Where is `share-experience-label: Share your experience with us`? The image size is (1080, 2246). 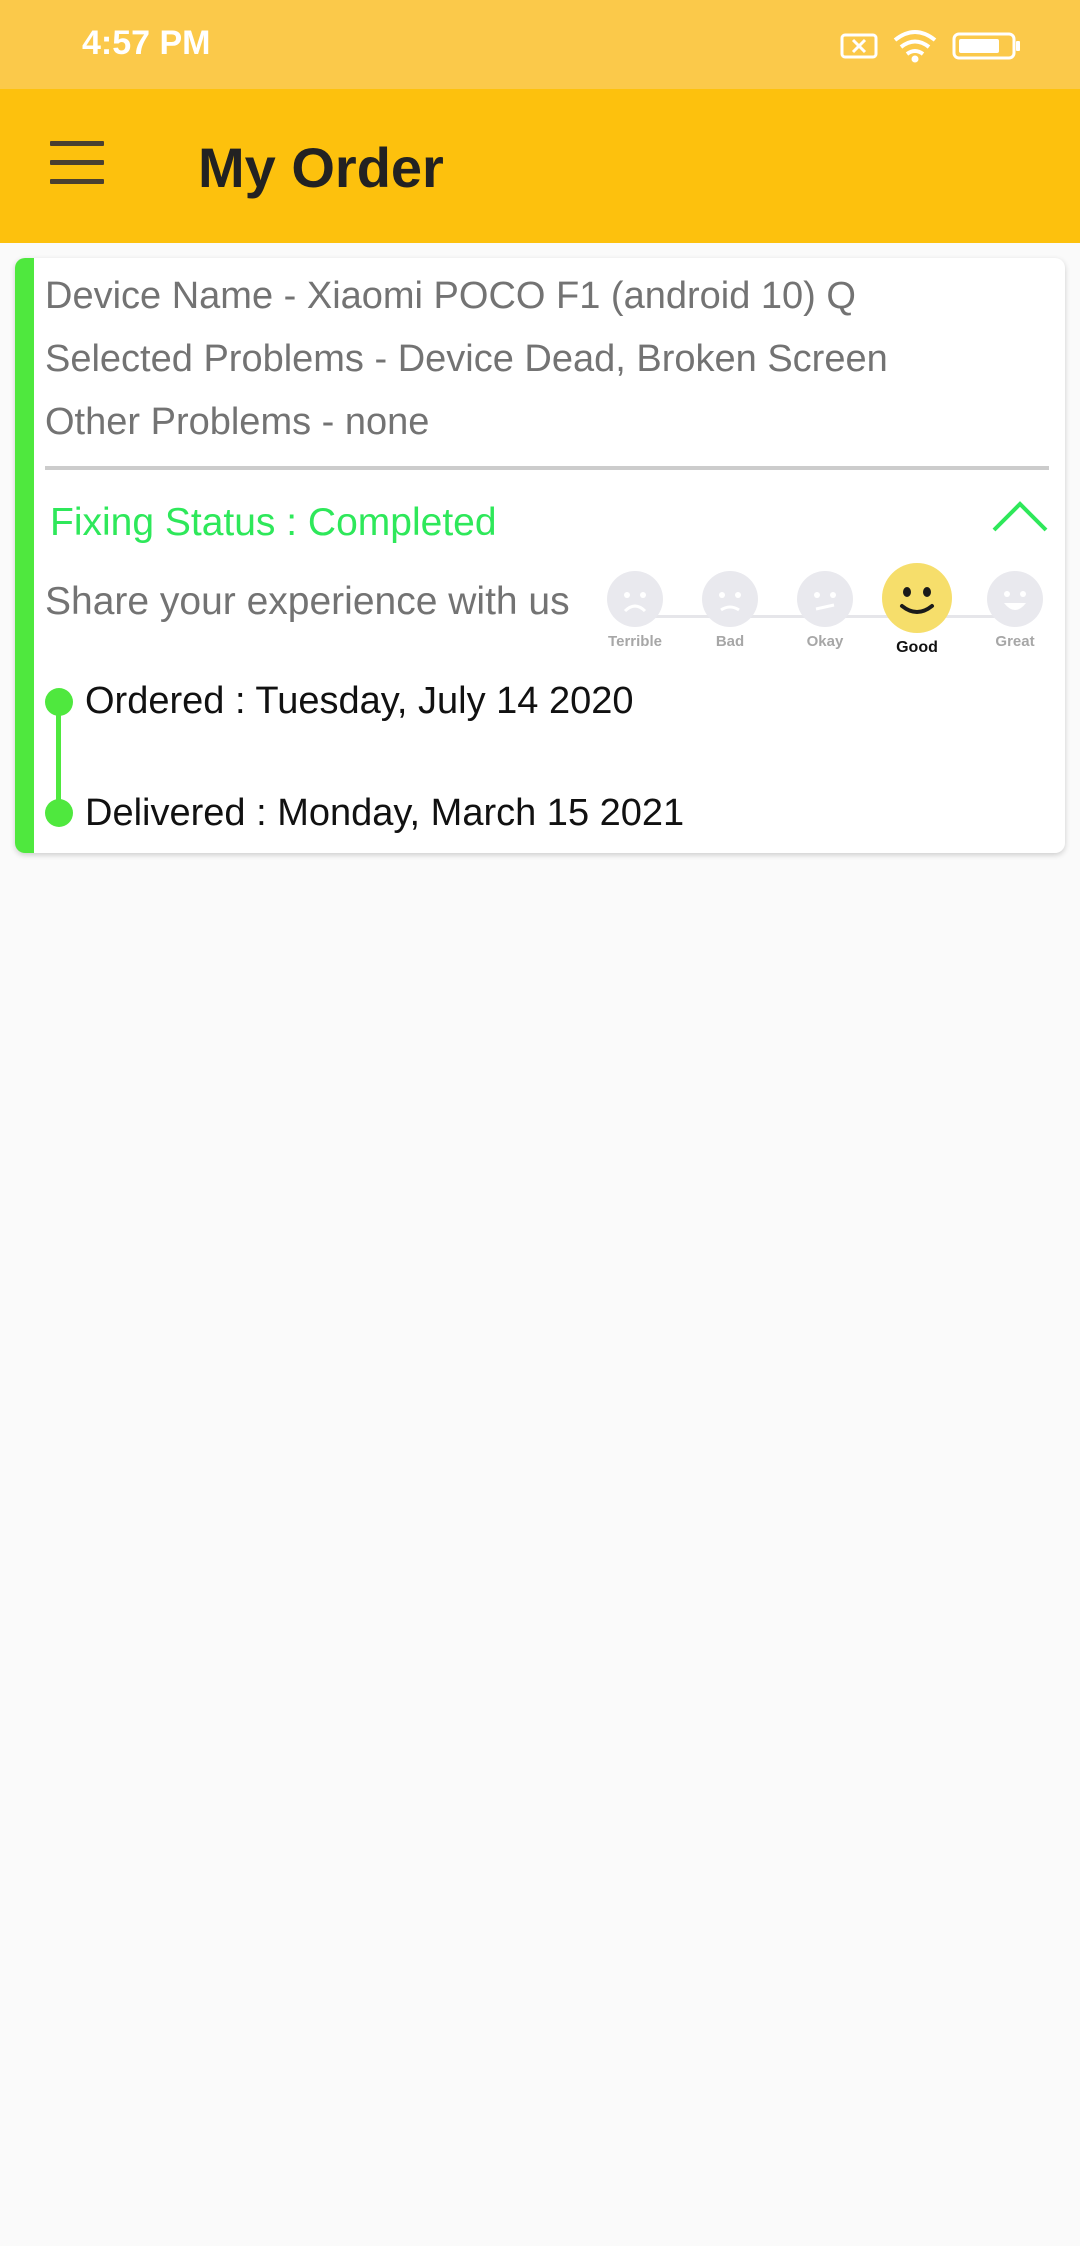
share-experience-label: Share your experience with us is located at coordinates (307, 601).